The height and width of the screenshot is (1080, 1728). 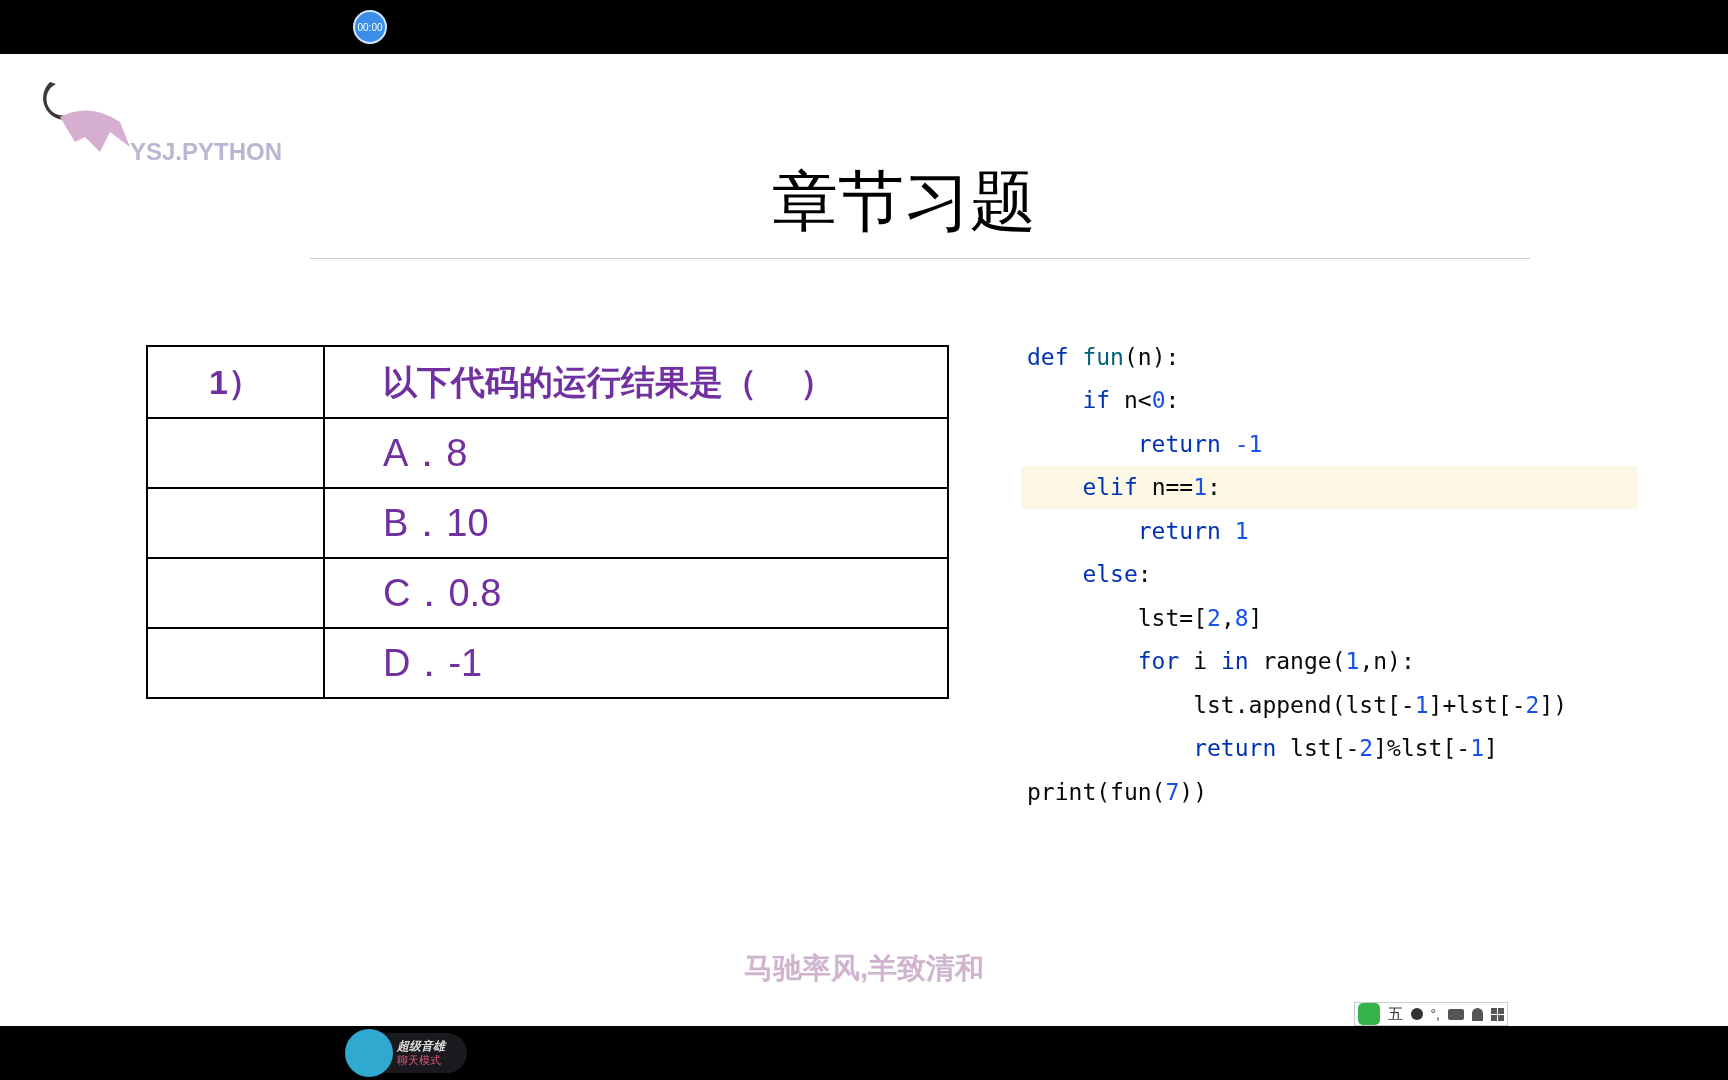 I want to click on ime-punct: °,, so click(x=1435, y=1014).